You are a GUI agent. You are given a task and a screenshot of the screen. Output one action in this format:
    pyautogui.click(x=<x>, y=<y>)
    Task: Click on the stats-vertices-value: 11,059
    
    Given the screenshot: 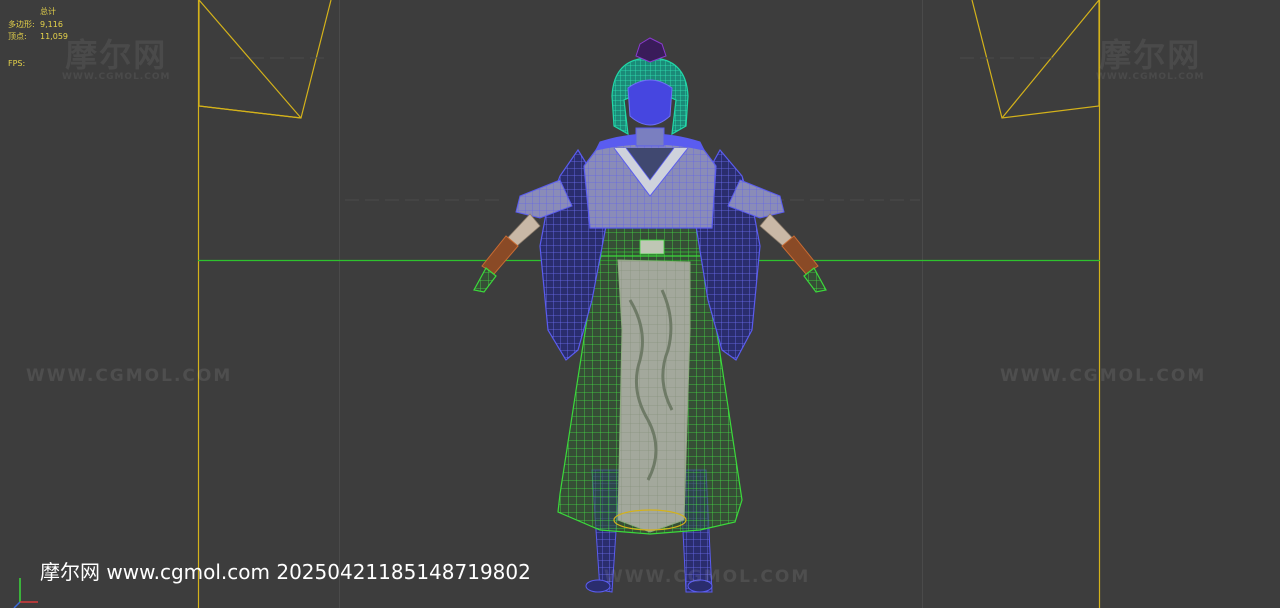 What is the action you would take?
    pyautogui.click(x=54, y=36)
    